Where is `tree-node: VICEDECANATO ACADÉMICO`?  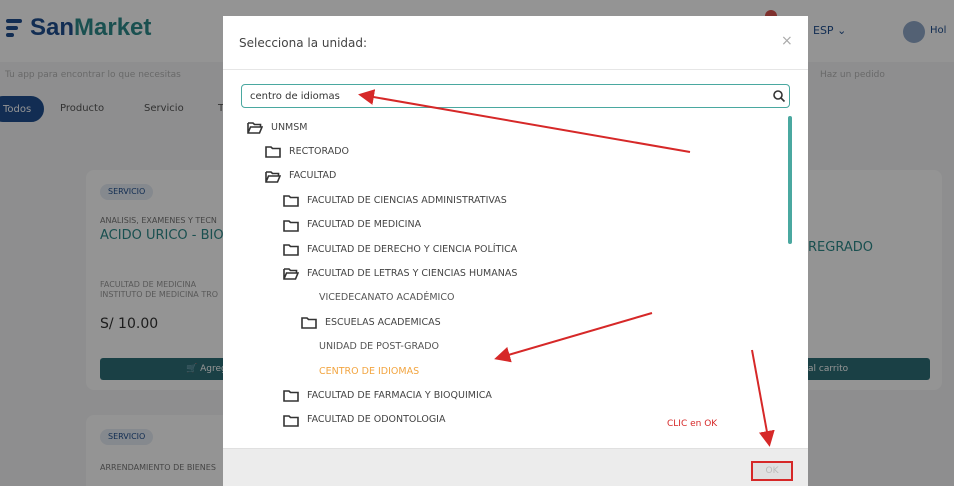
tree-node: VICEDECANATO ACADÉMICO is located at coordinates (386, 298).